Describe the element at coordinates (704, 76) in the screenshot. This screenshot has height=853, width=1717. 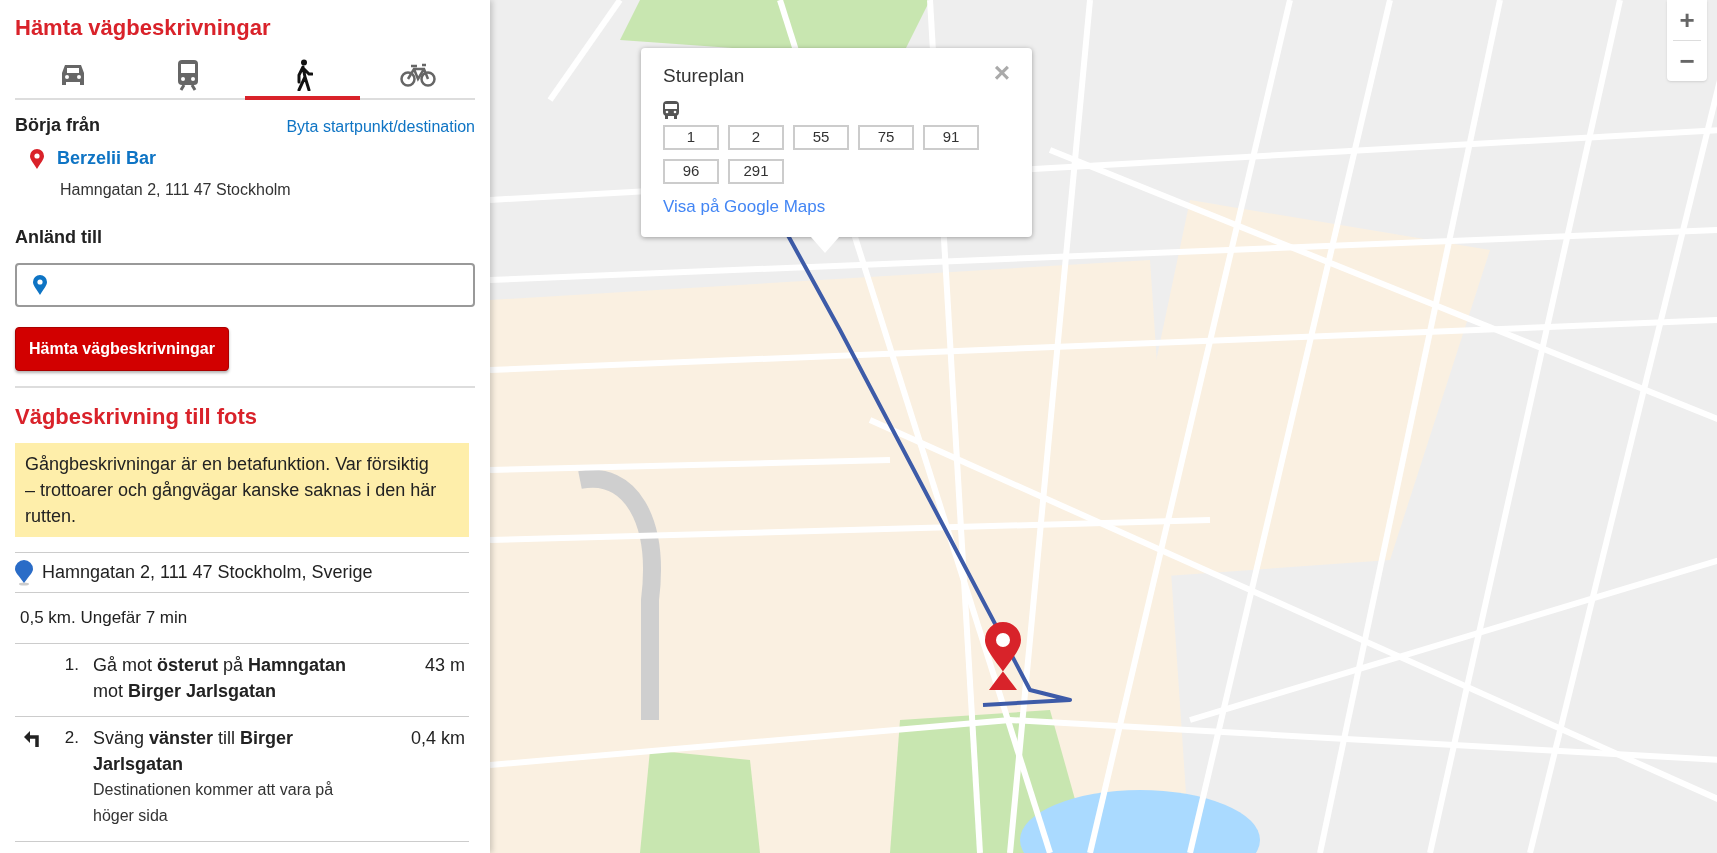
I see `popup-title: Stureplan` at that location.